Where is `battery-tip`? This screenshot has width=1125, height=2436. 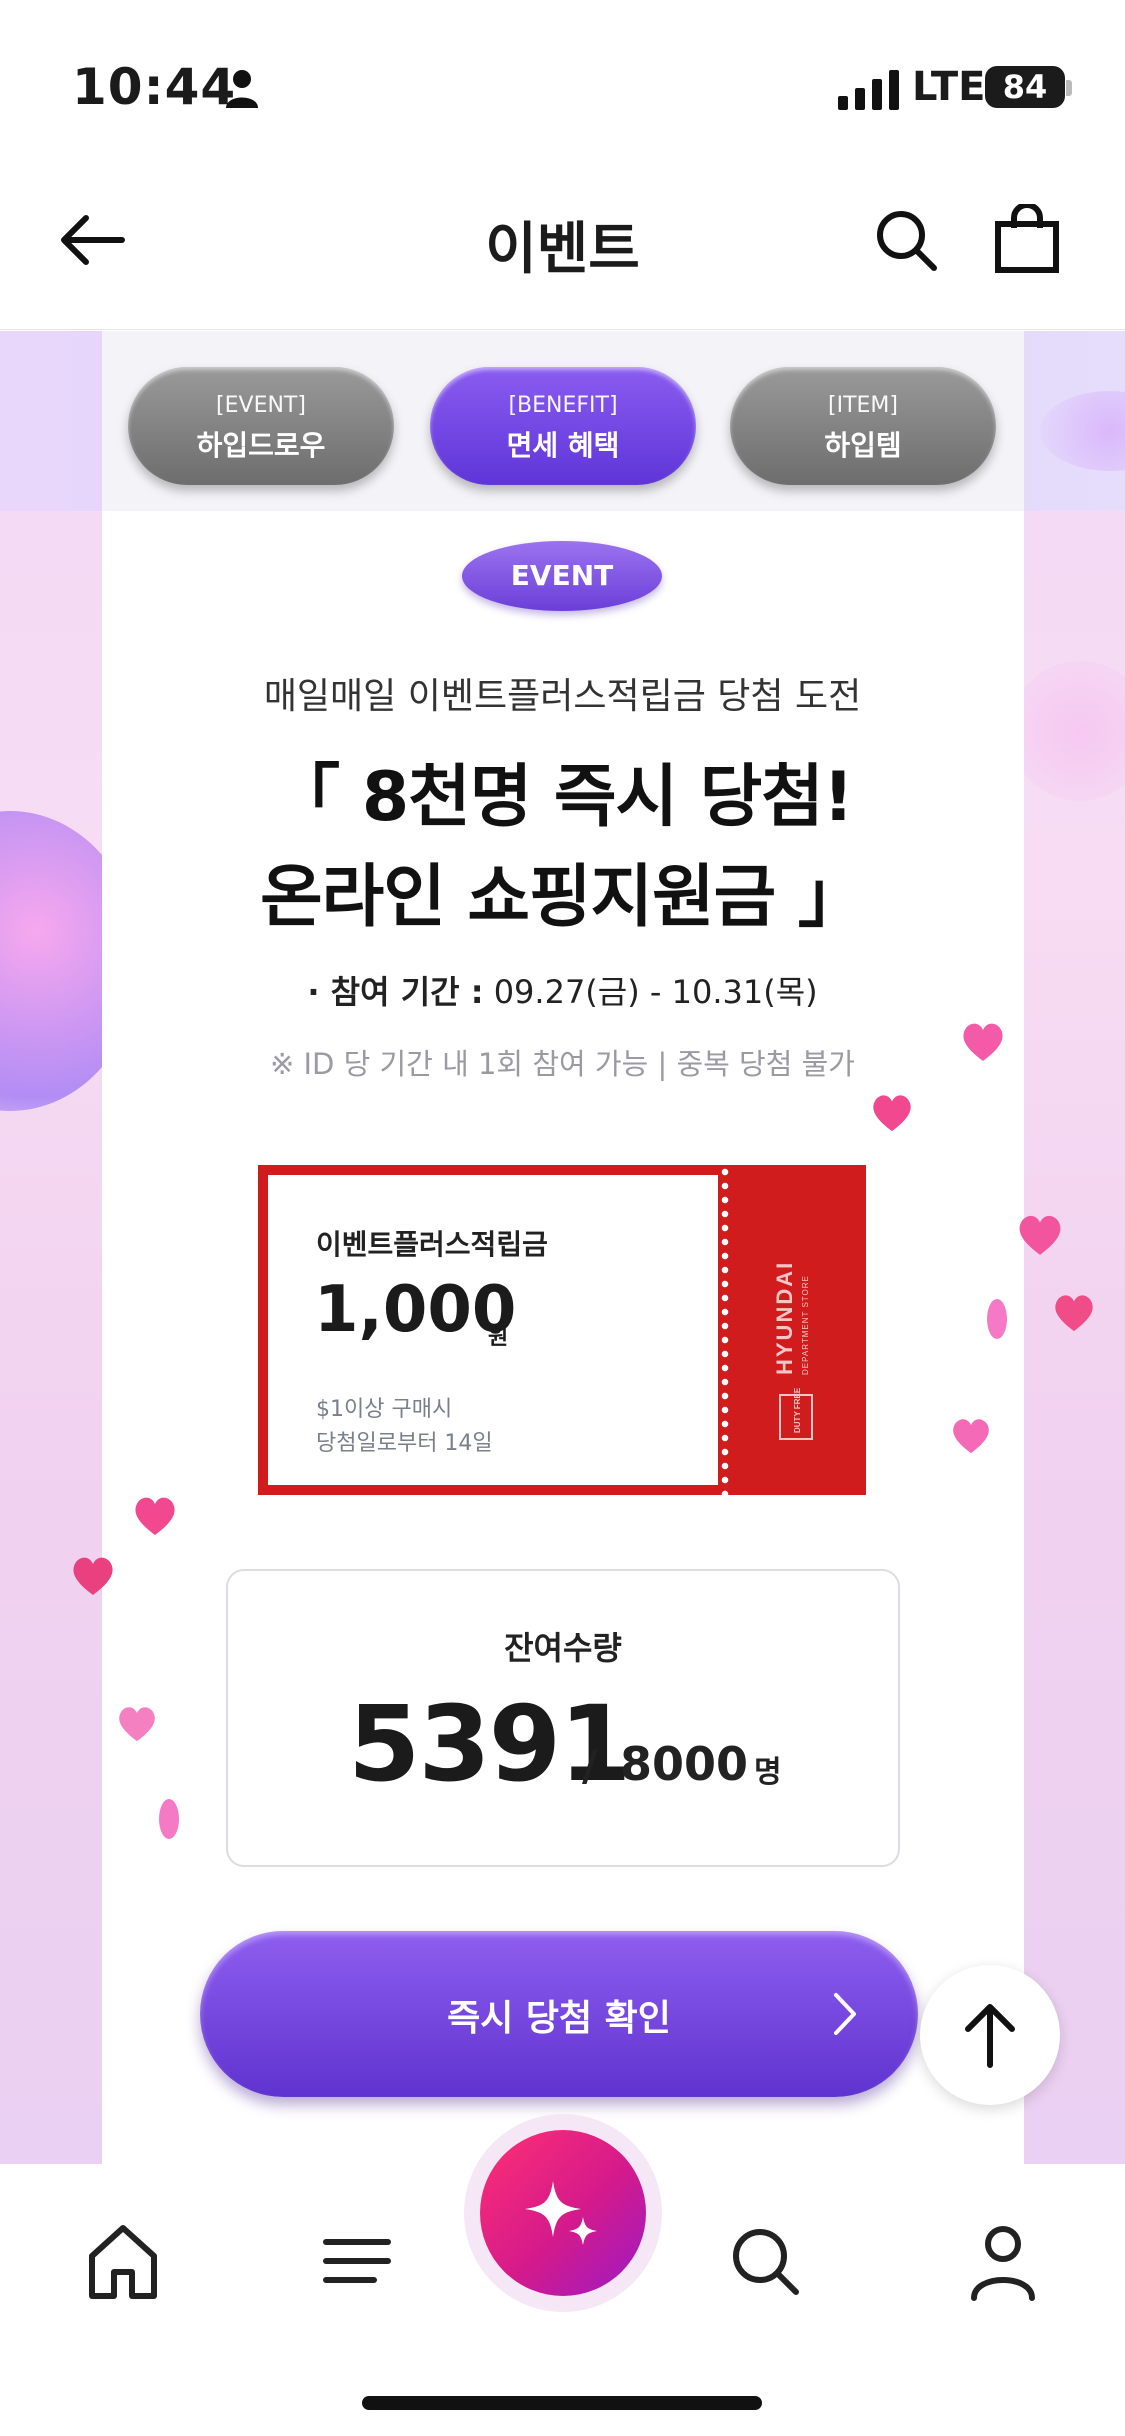
battery-tip is located at coordinates (1069, 88).